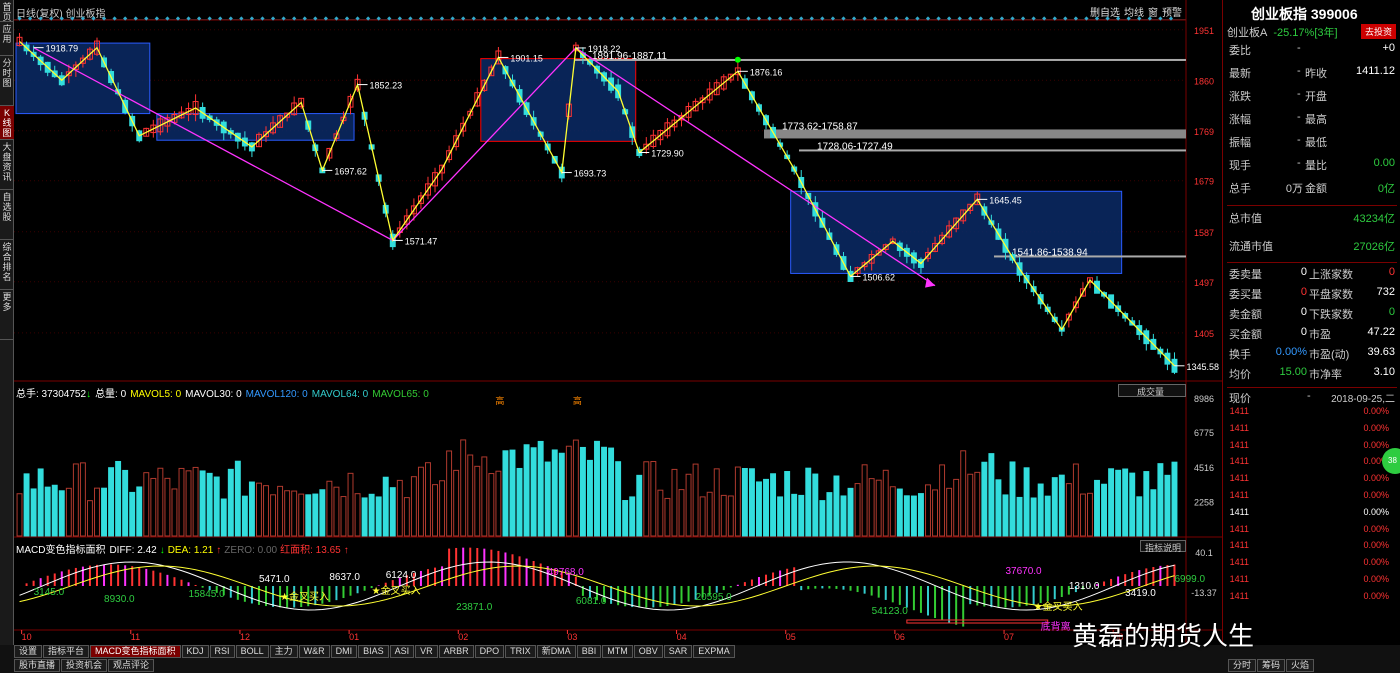 This screenshot has width=1400, height=673. What do you see at coordinates (37, 665) in the screenshot?
I see `info-tab-0: 股市直播` at bounding box center [37, 665].